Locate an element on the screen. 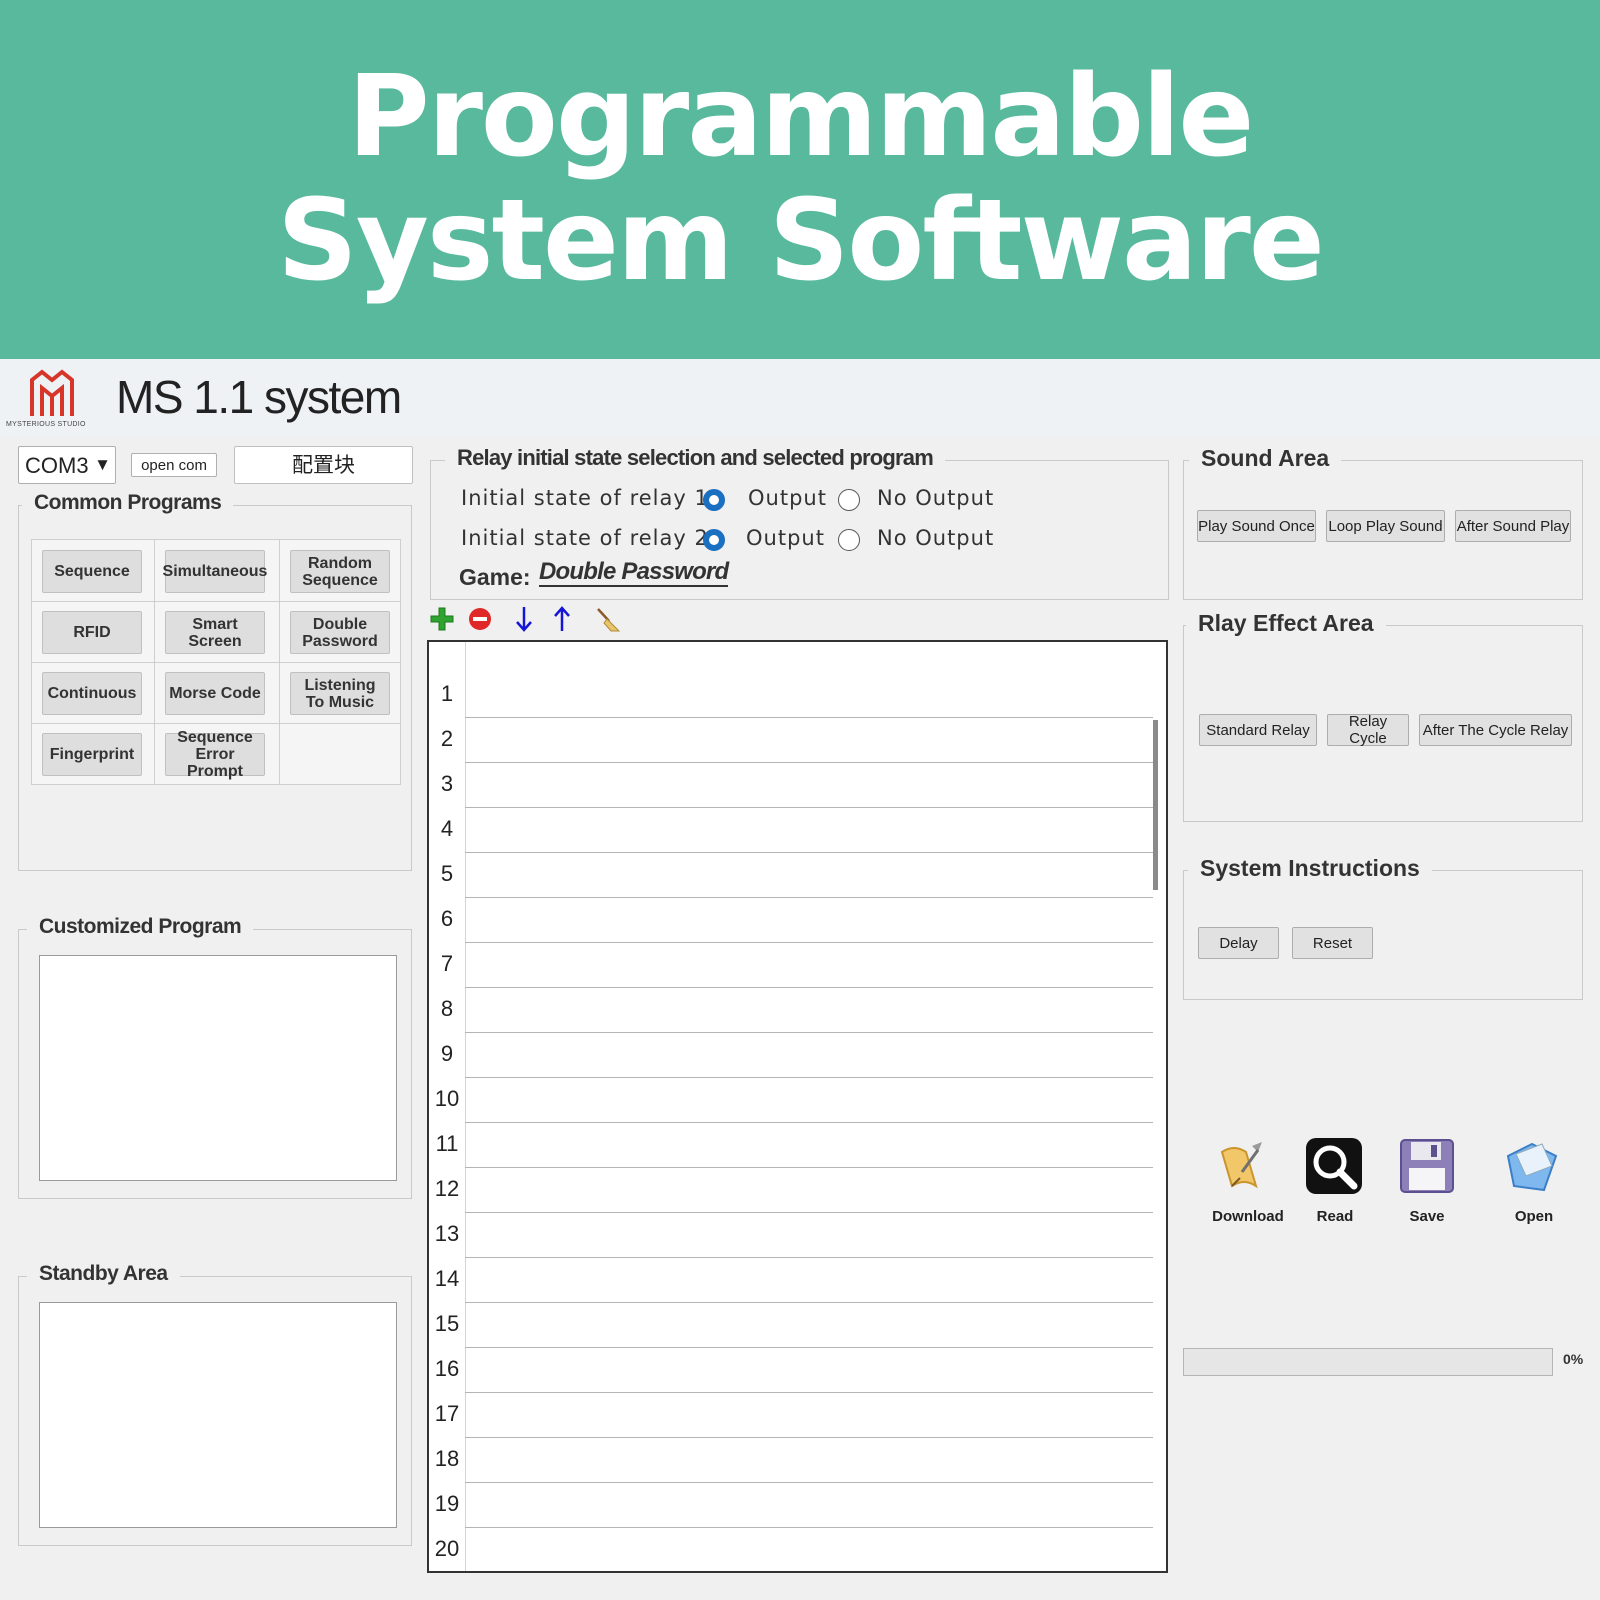 This screenshot has width=1600, height=1600. table-row-number: 10 is located at coordinates (447, 1098).